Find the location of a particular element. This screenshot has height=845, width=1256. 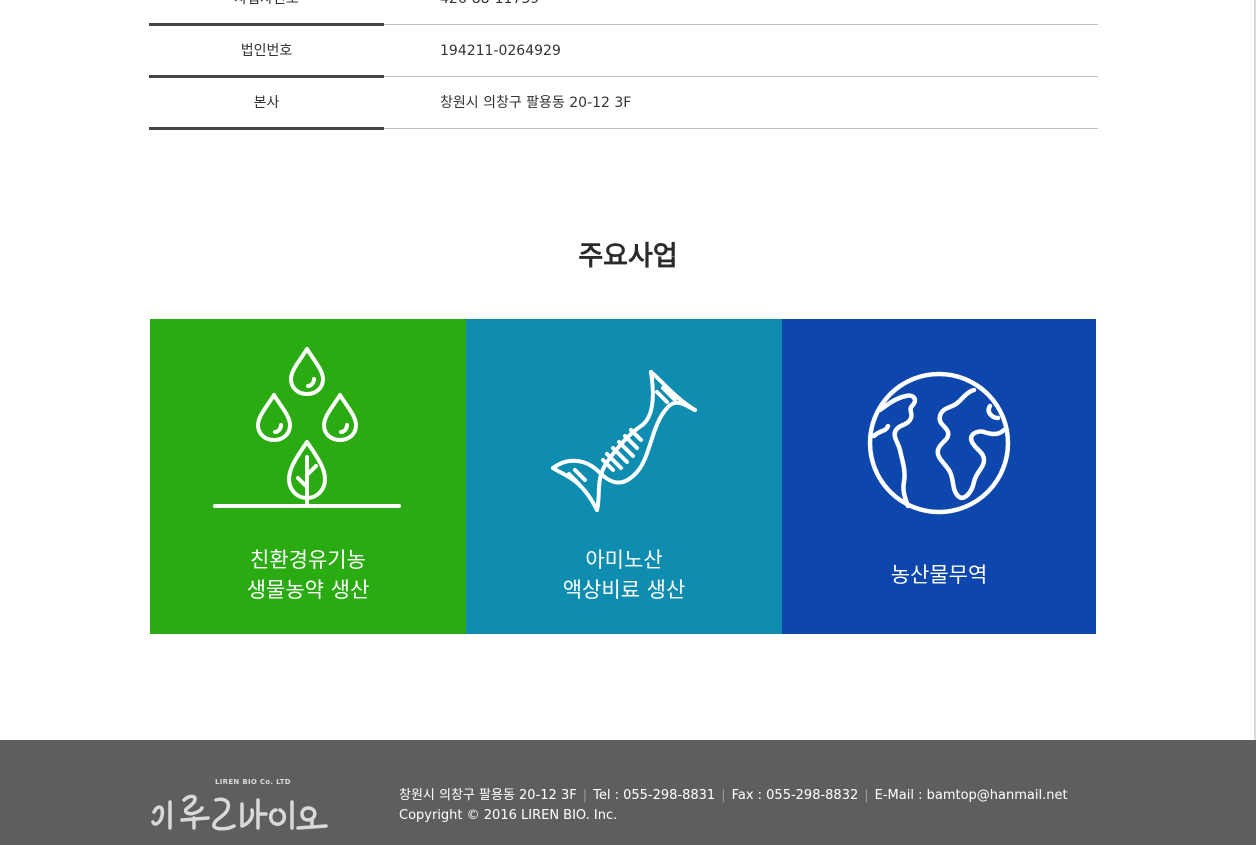

section-title: 주요사업 is located at coordinates (628, 256).